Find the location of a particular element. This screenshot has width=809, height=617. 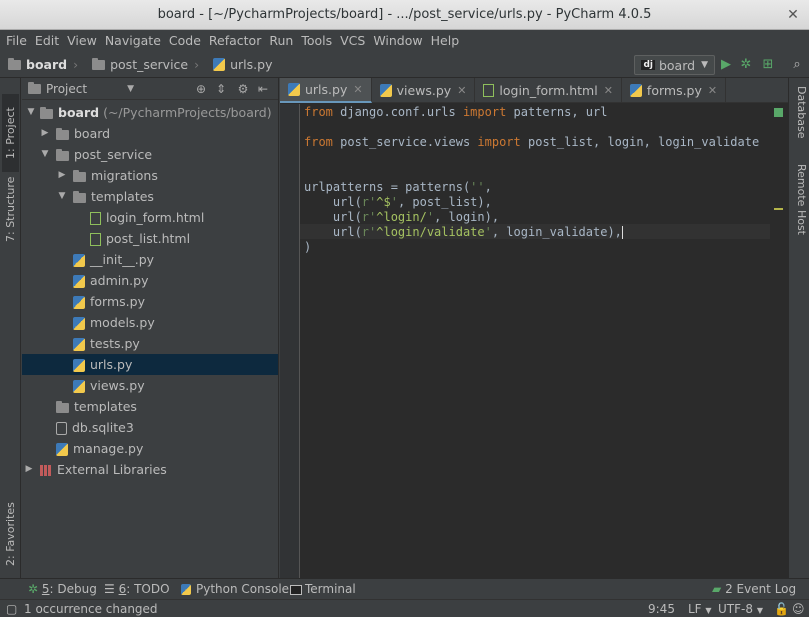

tool-tab-label: 7: Structure is located at coordinates (10, 209).